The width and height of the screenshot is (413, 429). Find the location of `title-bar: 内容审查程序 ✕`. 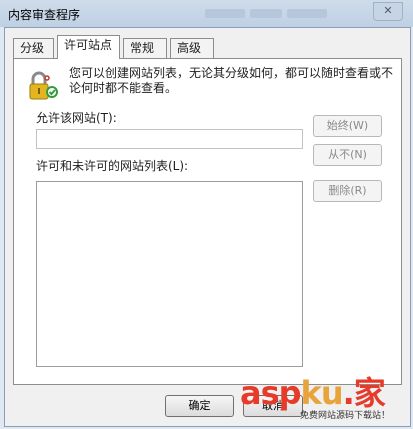

title-bar: 内容审查程序 ✕ is located at coordinates (206, 13).